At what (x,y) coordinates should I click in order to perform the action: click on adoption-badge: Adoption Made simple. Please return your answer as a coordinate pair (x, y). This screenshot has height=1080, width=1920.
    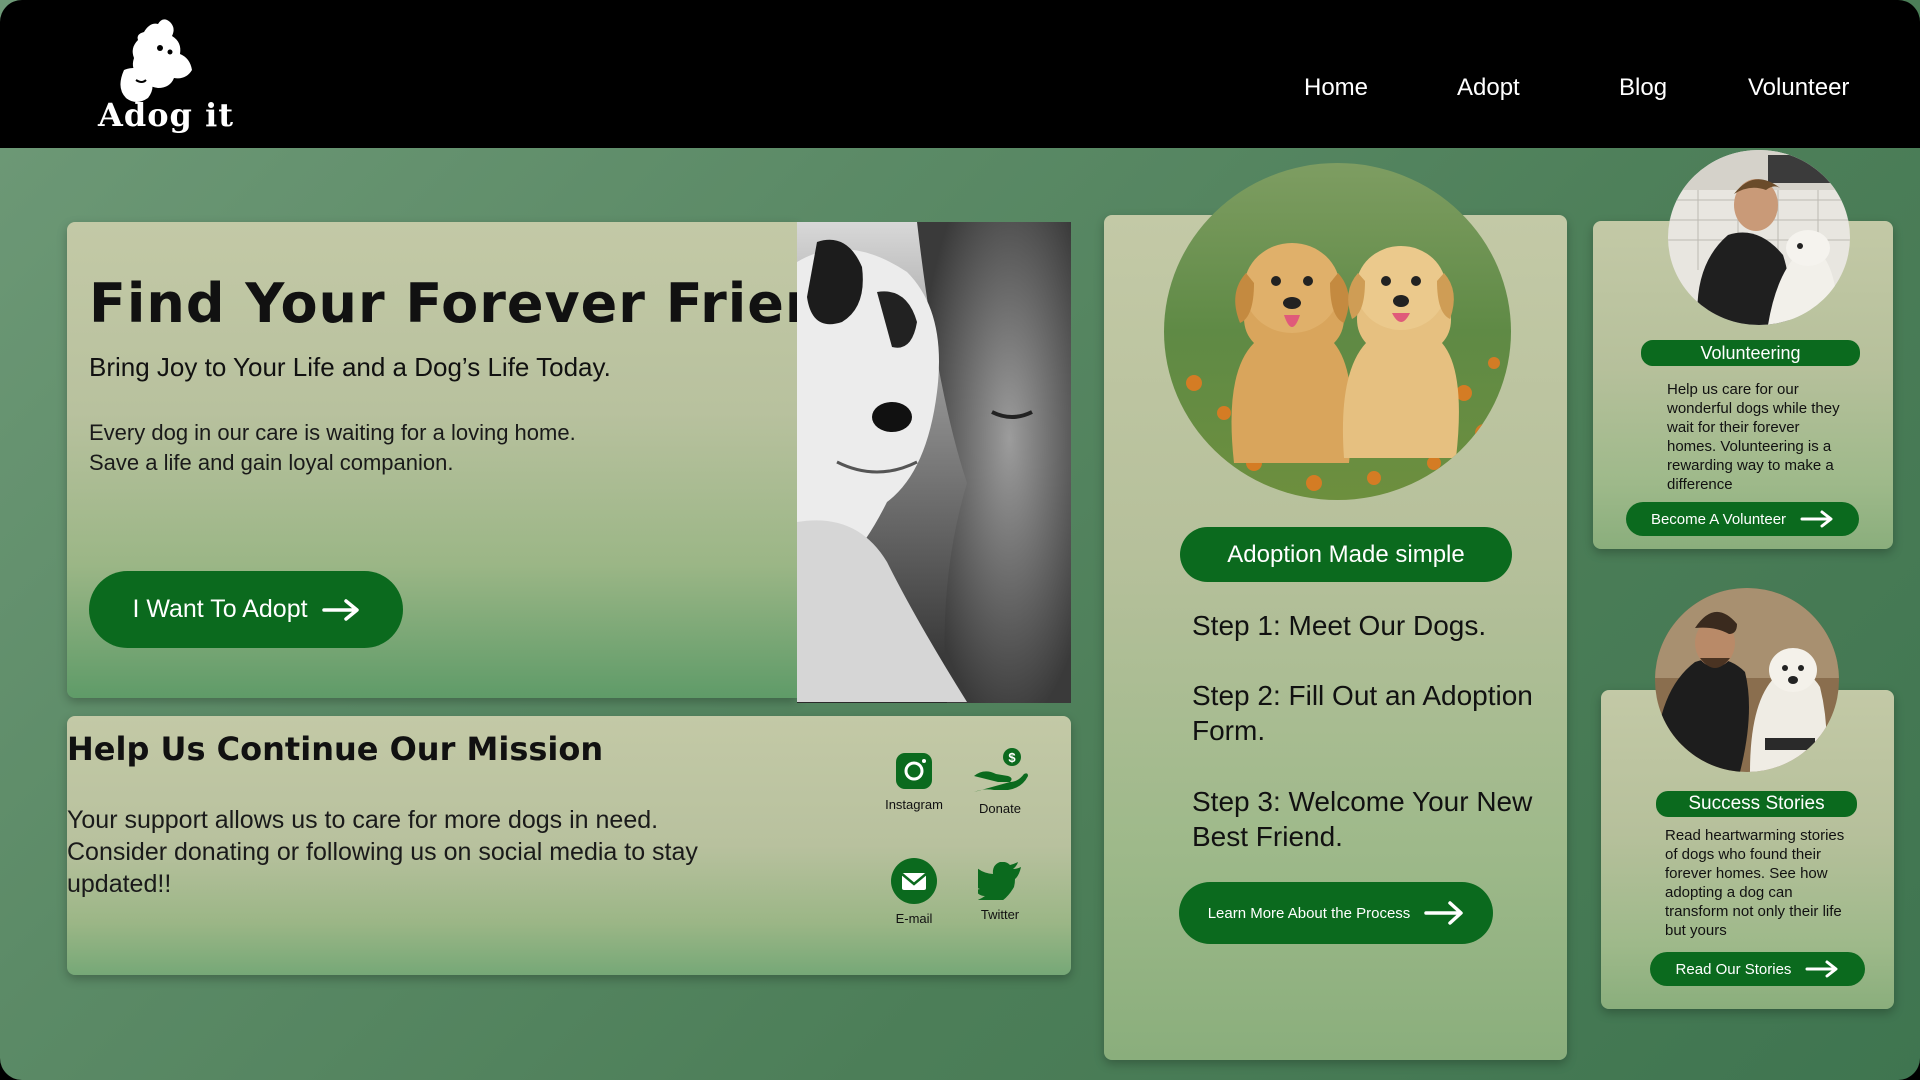
    Looking at the image, I should click on (1346, 554).